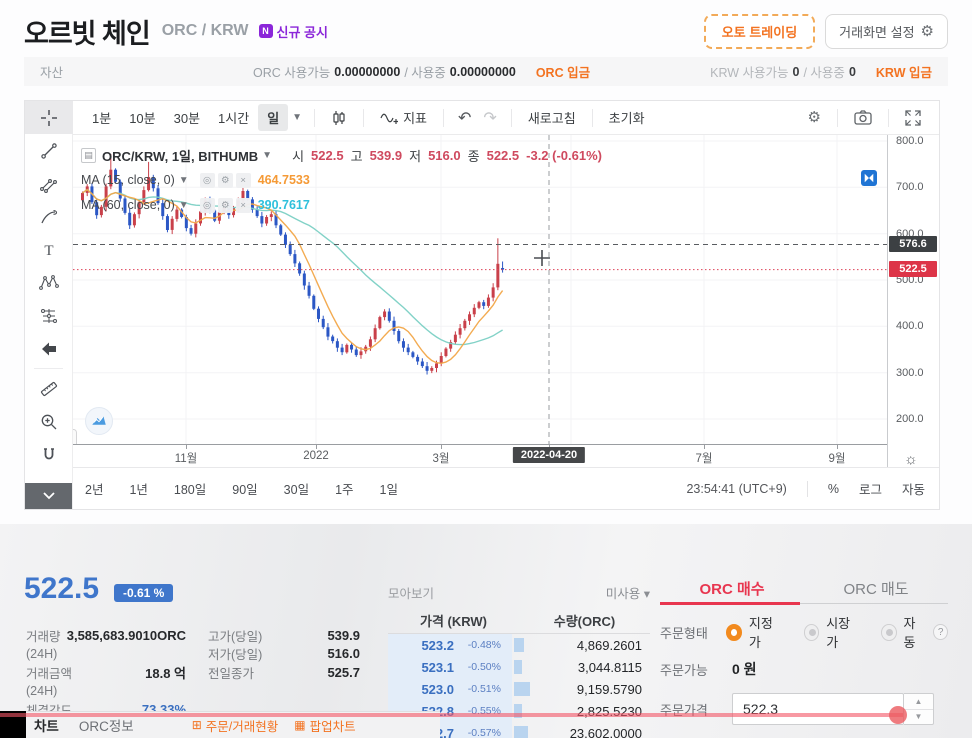  I want to click on projection-tool-icon, so click(49, 315).